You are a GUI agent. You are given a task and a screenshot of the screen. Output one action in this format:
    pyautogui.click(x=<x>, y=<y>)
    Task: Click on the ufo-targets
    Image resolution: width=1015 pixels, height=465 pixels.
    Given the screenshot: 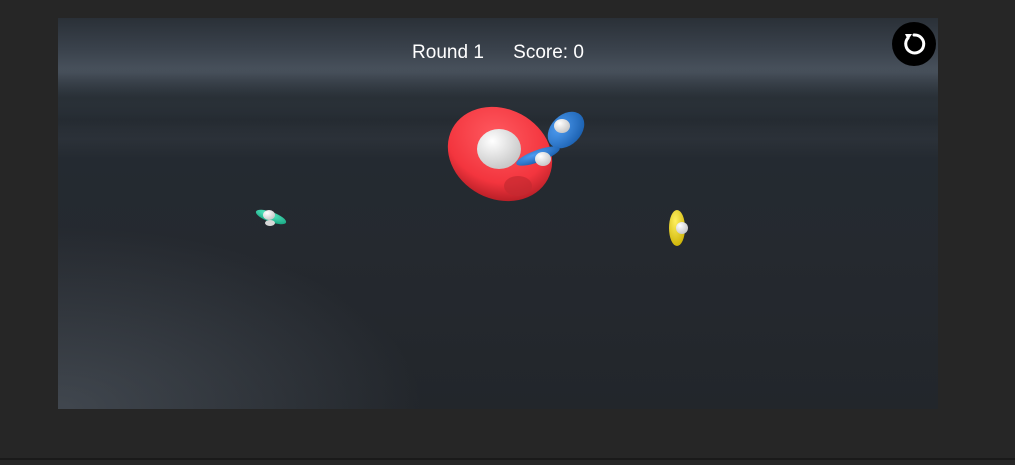 What is the action you would take?
    pyautogui.click(x=471, y=176)
    